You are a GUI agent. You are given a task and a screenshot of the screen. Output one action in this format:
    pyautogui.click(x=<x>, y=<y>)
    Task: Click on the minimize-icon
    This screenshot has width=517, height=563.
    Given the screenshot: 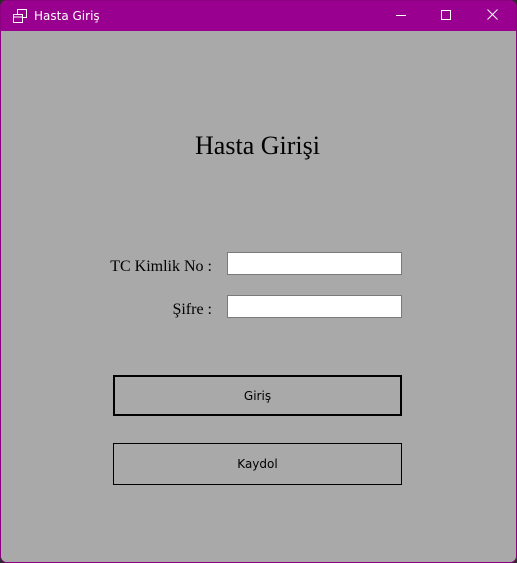 What is the action you would take?
    pyautogui.click(x=401, y=16)
    